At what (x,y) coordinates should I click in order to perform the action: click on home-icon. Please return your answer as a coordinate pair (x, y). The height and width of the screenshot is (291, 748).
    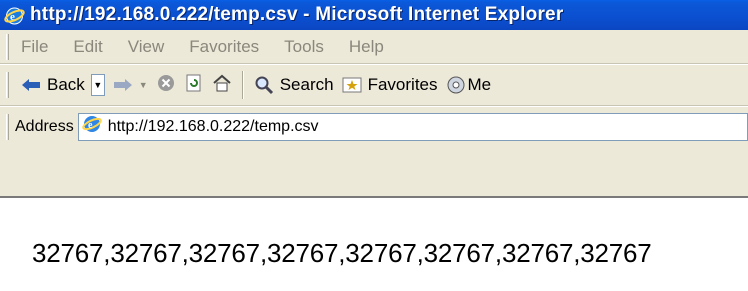
    Looking at the image, I should click on (222, 85).